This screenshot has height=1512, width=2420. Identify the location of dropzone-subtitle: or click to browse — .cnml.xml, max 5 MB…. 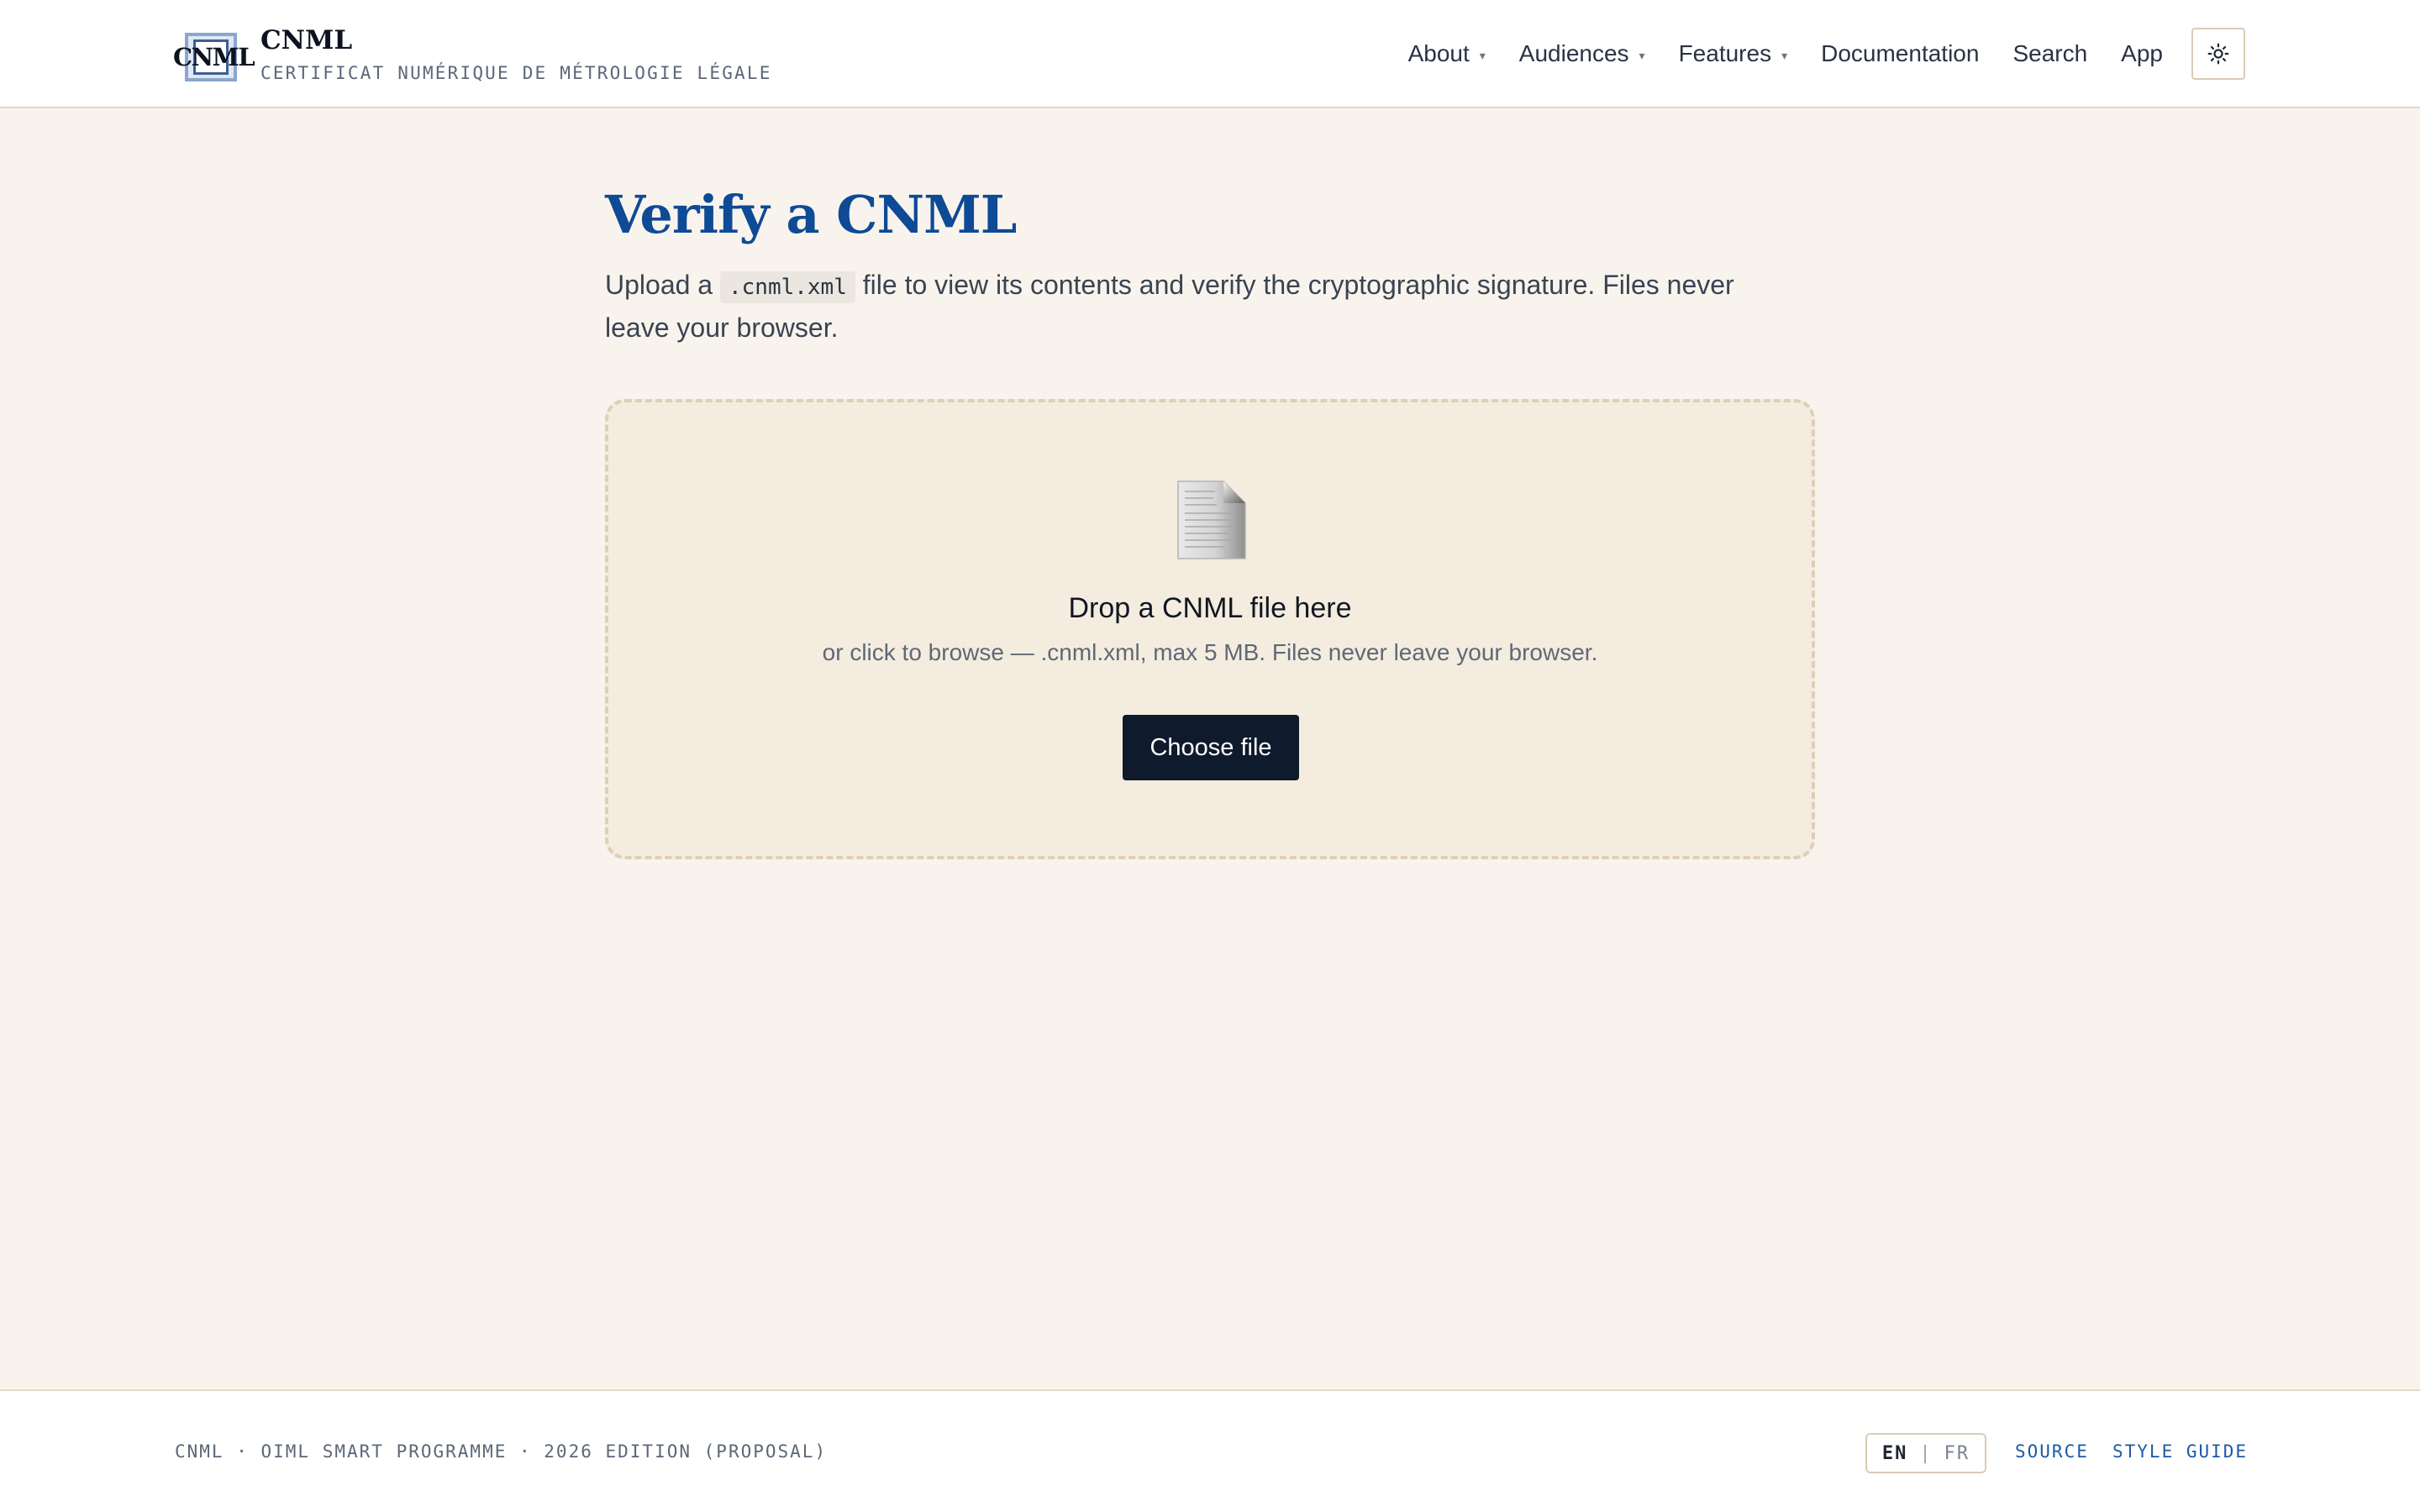
(1210, 652).